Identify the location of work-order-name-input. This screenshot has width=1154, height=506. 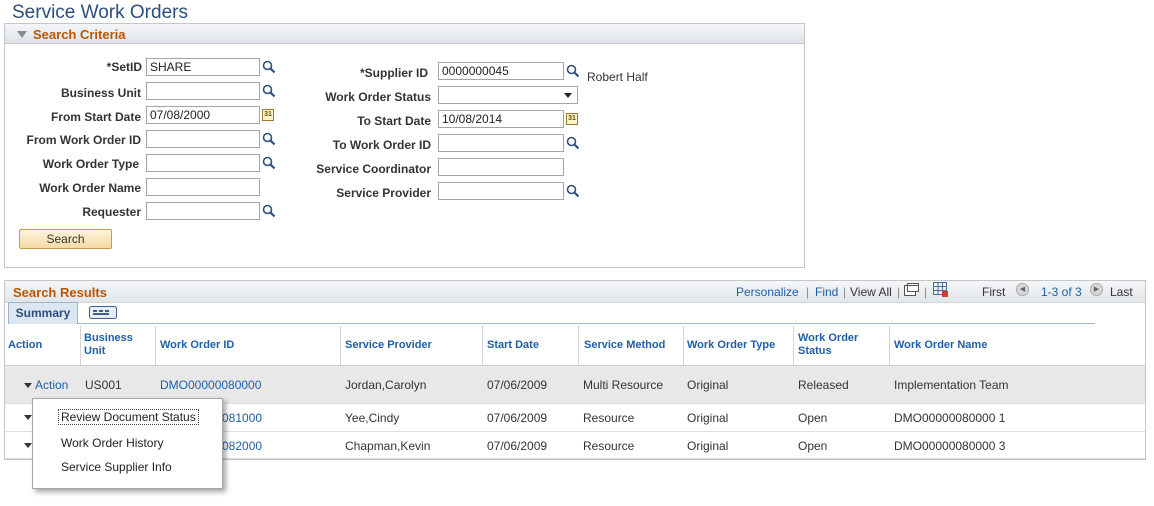
(203, 187).